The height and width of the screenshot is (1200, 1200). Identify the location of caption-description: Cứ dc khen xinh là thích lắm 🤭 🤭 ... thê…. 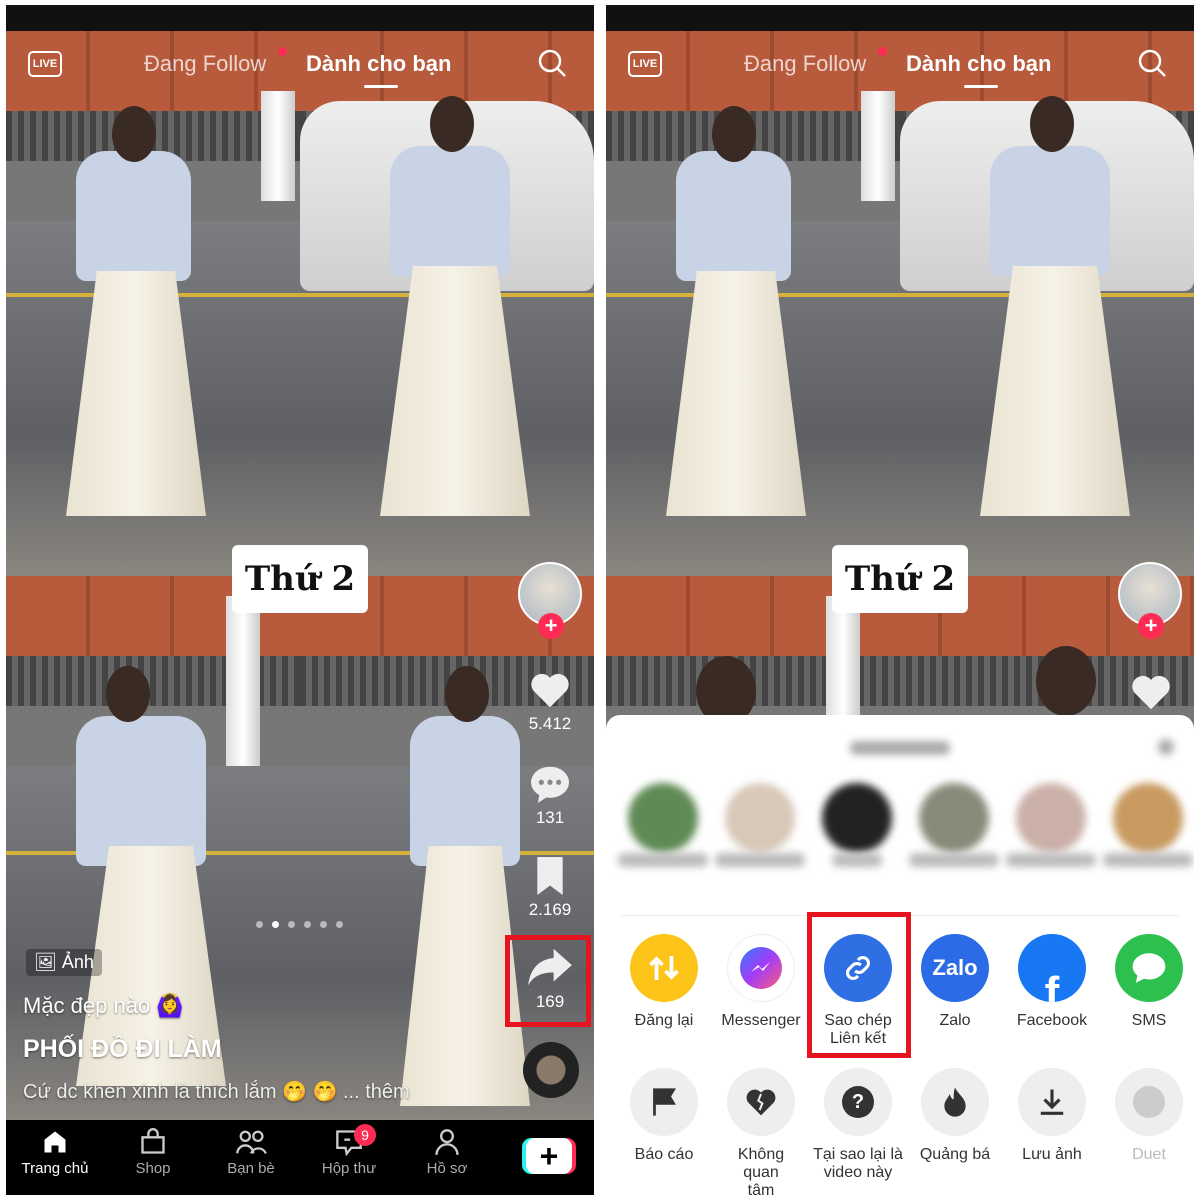
(216, 1091).